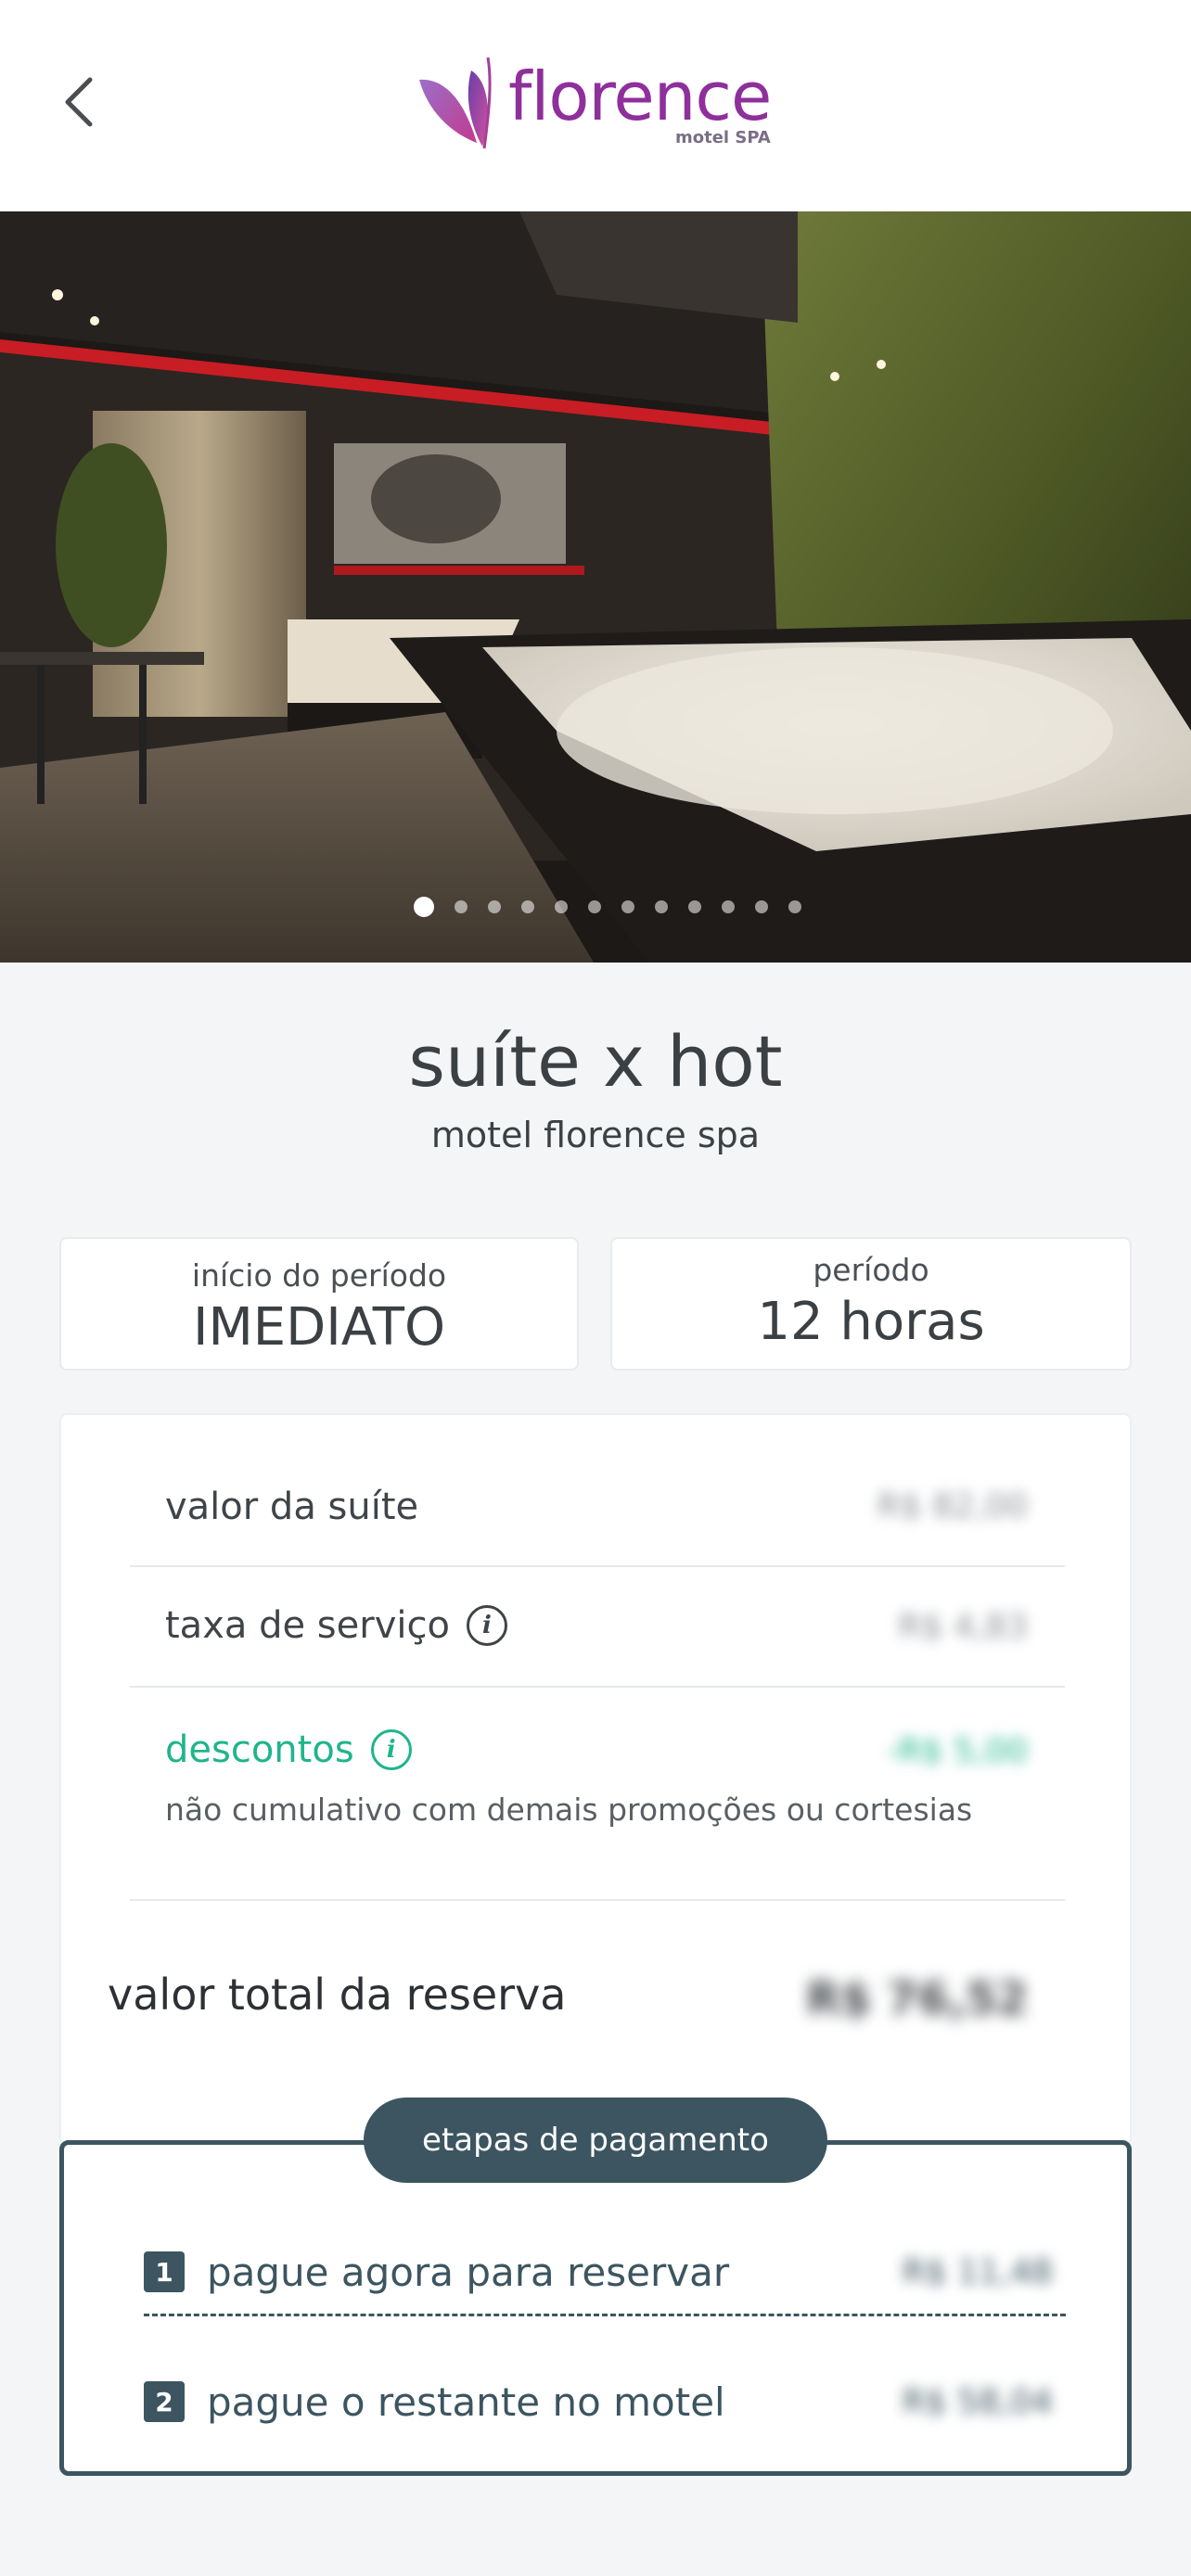  I want to click on period-duration-value: 12 horas, so click(871, 1322).